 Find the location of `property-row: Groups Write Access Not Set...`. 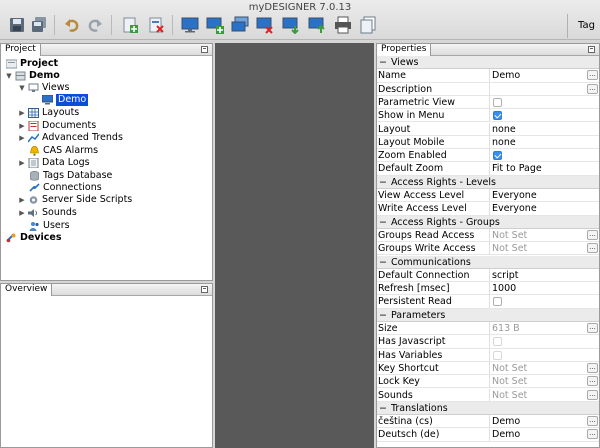

property-row: Groups Write Access Not Set... is located at coordinates (488, 249).